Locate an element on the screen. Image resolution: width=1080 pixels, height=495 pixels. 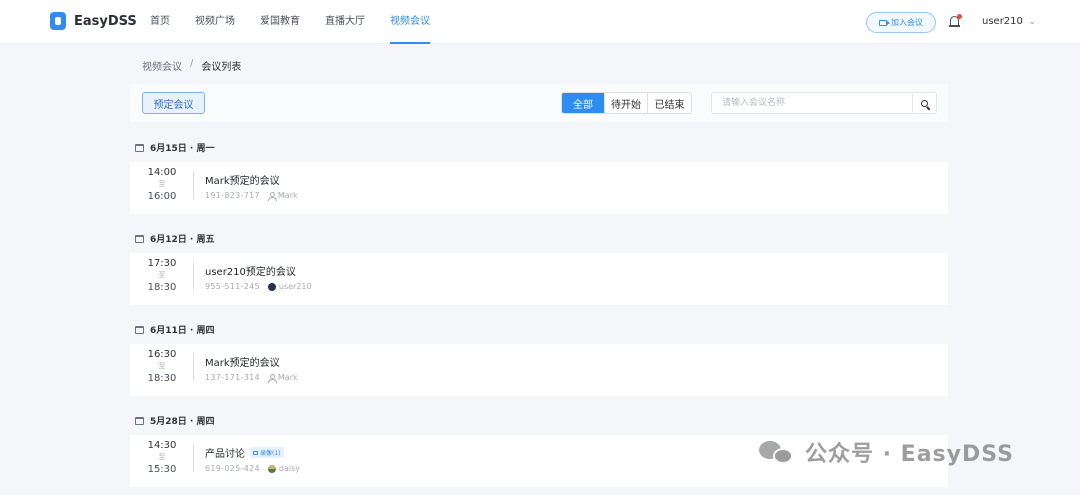
breadcrumb: 视频会议 / 会议列表 is located at coordinates (191, 65).